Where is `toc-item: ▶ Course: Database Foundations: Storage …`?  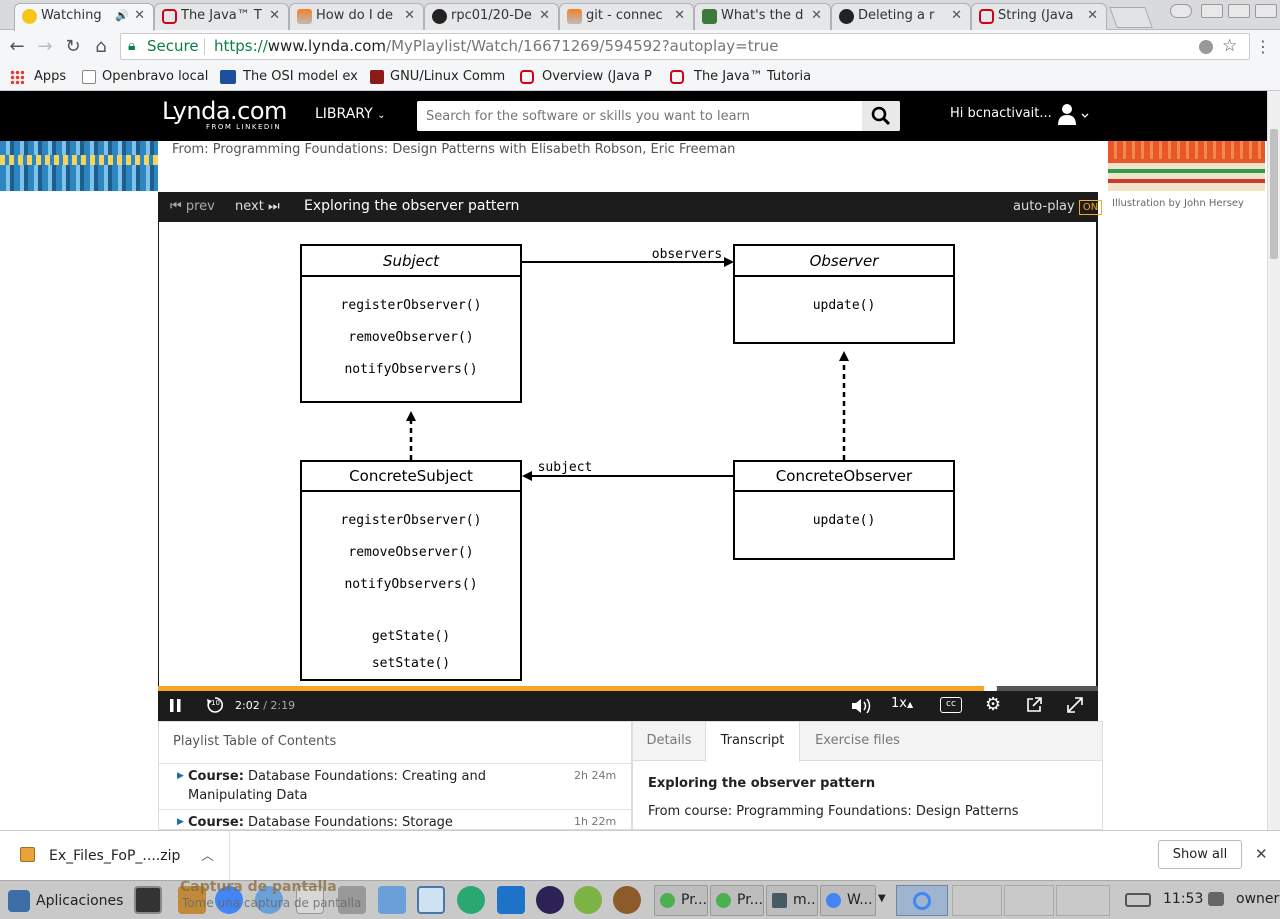
toc-item: ▶ Course: Database Foundations: Storage … is located at coordinates (395, 820).